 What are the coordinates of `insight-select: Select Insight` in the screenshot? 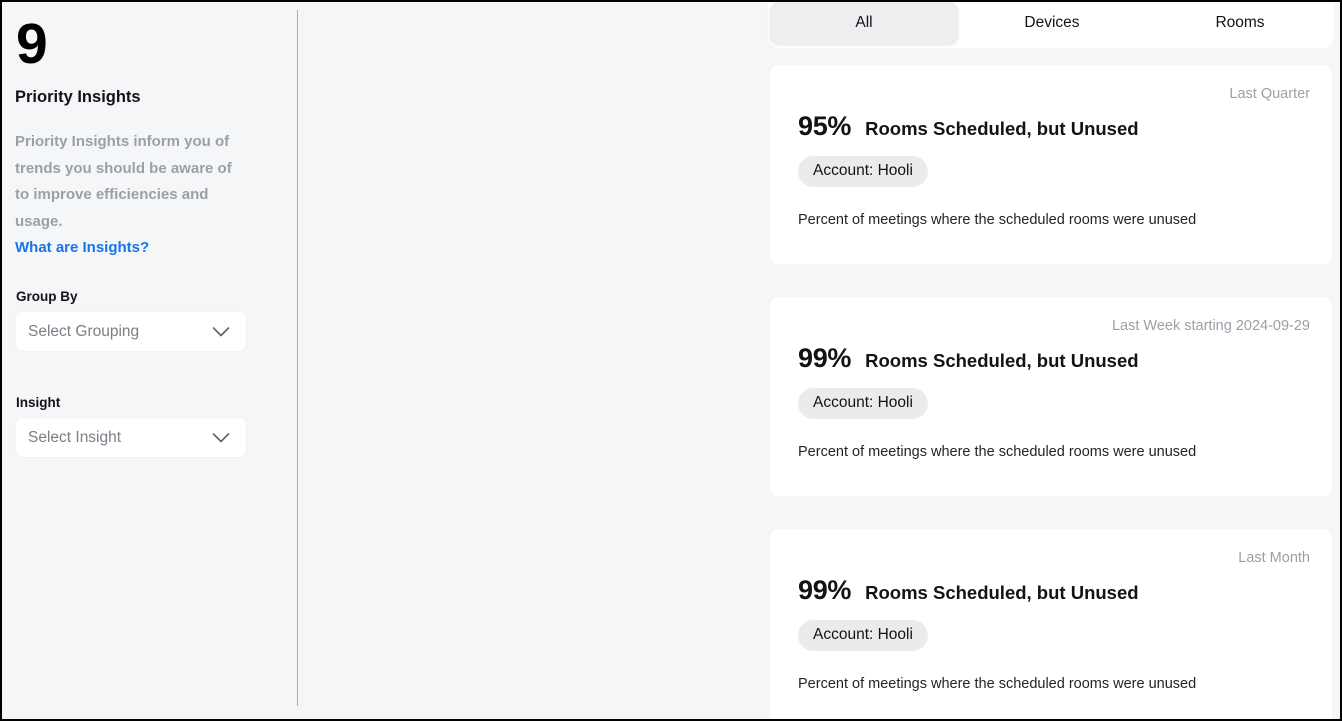 It's located at (131, 437).